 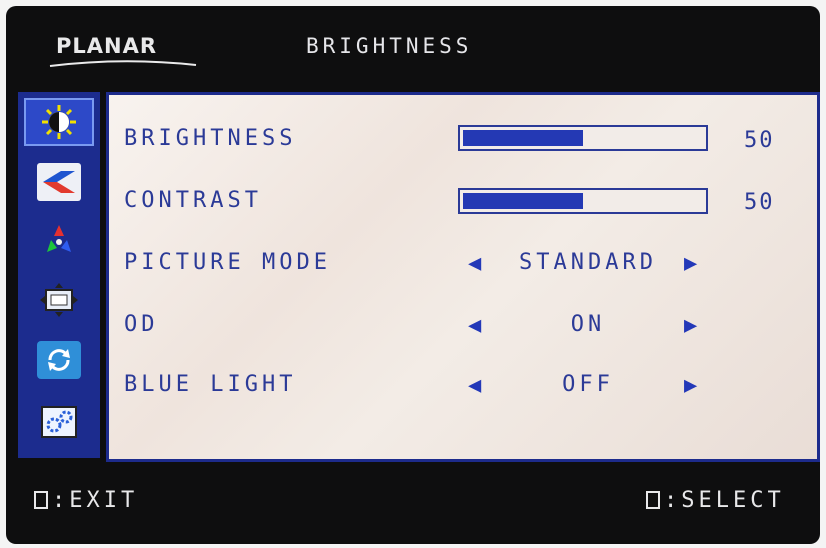 I want to click on select-hint: :SELECT, so click(x=715, y=500).